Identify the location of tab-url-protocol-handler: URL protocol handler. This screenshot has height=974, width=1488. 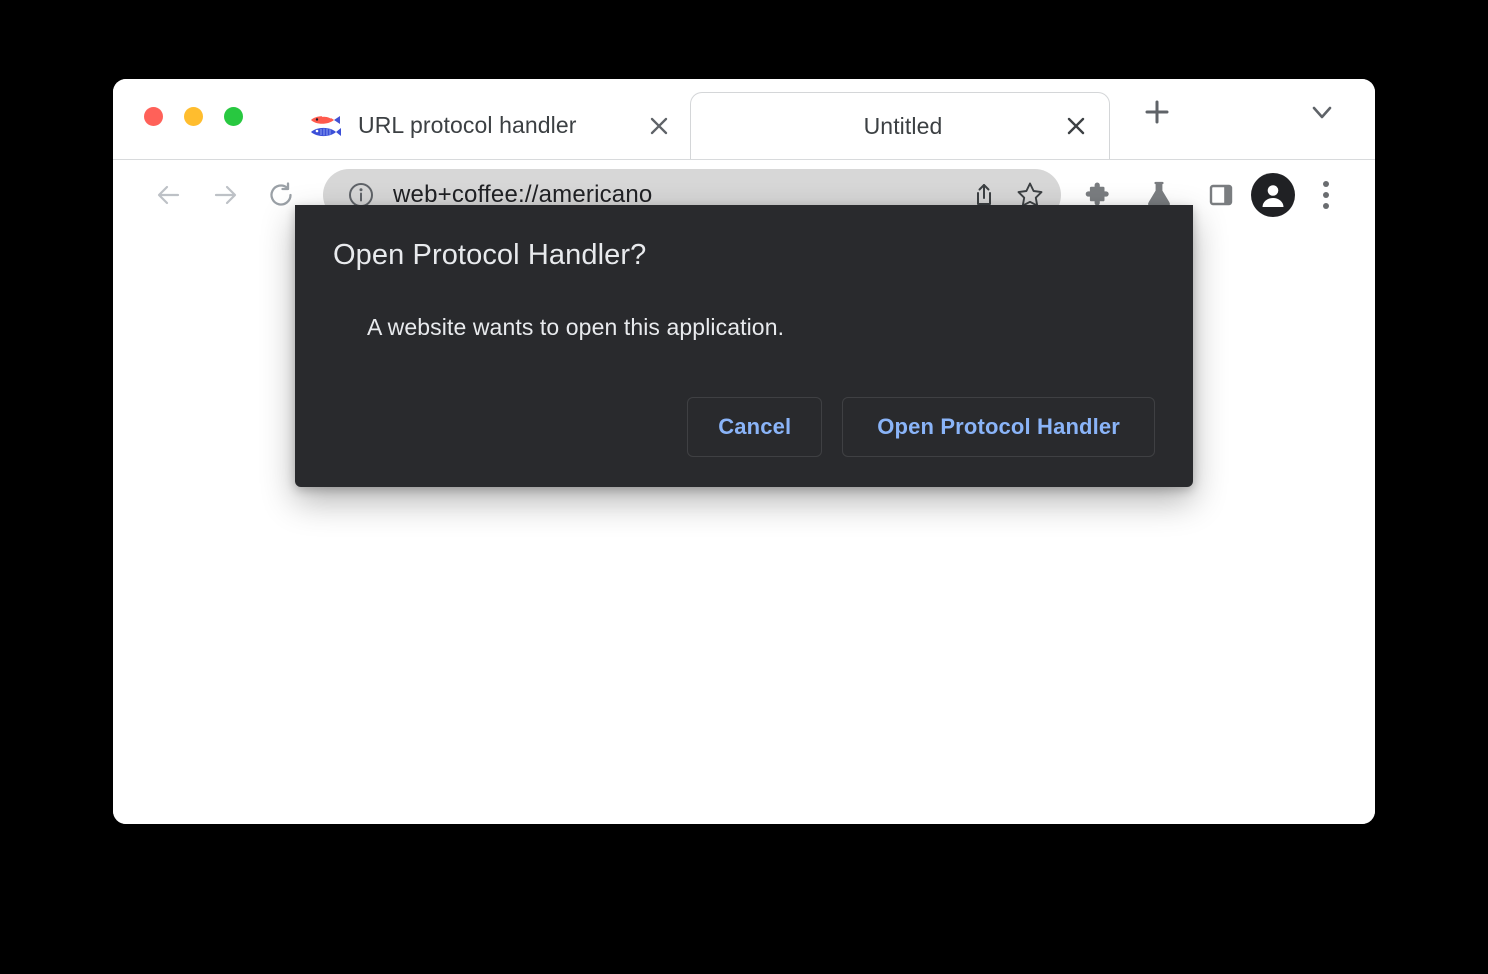
(488, 125).